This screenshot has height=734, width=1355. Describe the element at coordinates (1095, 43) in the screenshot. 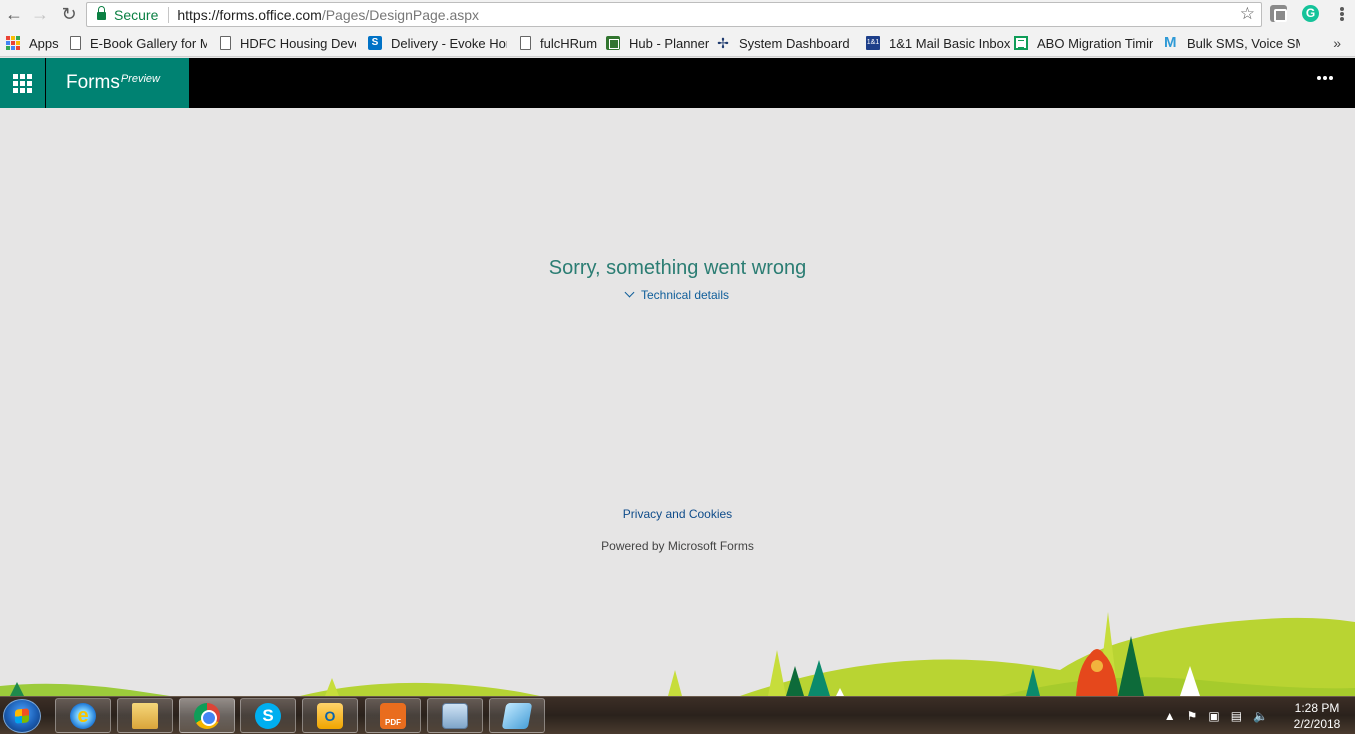

I see `bookmark-label: ABO Migration Timin` at that location.